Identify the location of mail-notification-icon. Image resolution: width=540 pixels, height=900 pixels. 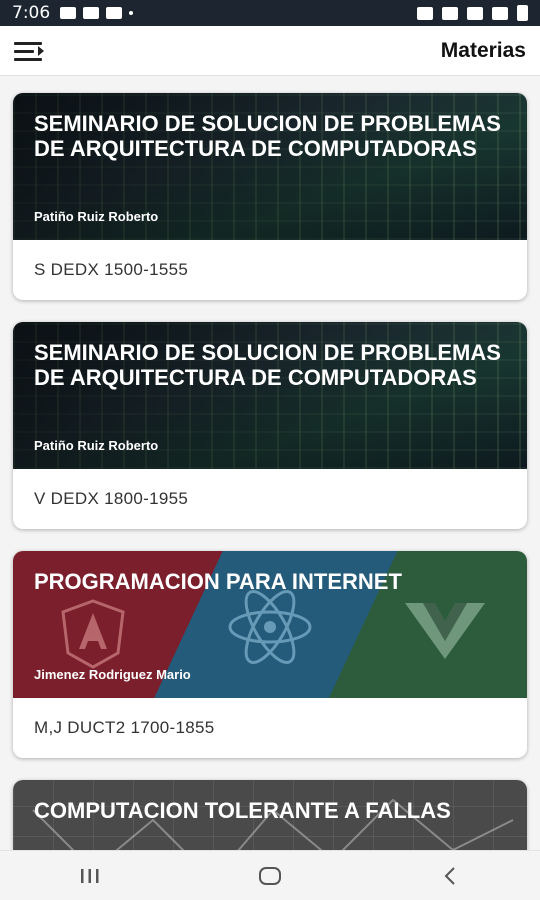
(114, 13).